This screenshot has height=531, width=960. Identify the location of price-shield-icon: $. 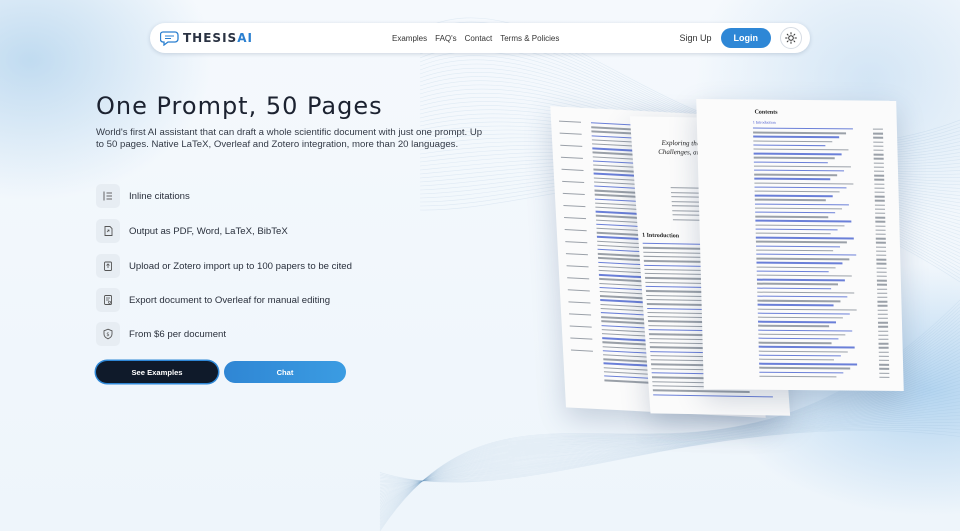
(108, 334).